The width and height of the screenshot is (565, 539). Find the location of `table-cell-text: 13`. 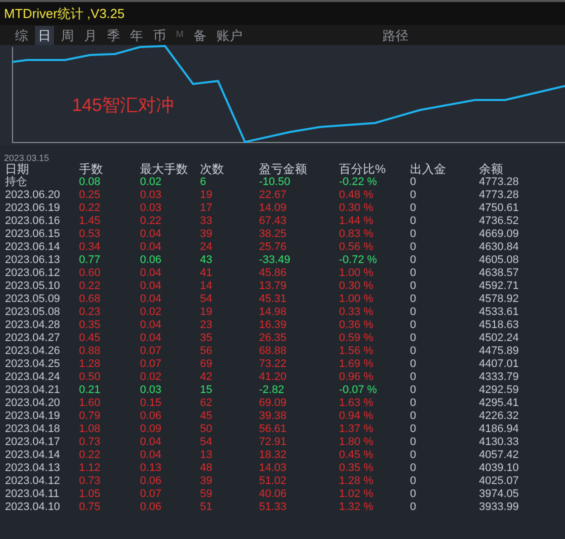

table-cell-text: 13 is located at coordinates (207, 455).